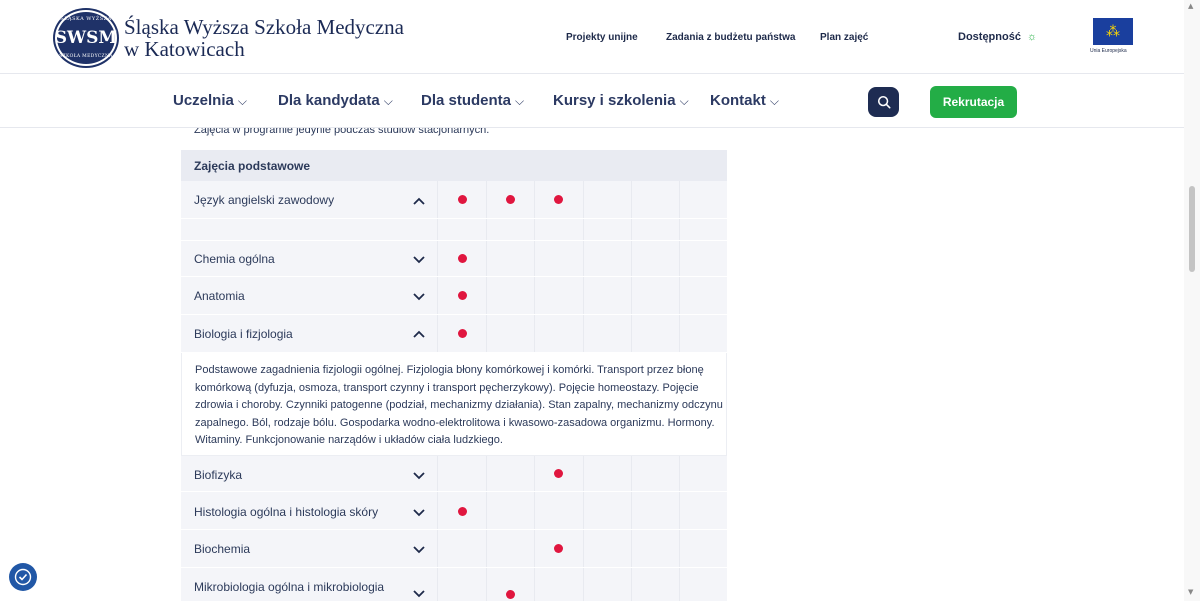 This screenshot has height=601, width=1200. I want to click on eu-caption: Unia Europejska, so click(1108, 51).